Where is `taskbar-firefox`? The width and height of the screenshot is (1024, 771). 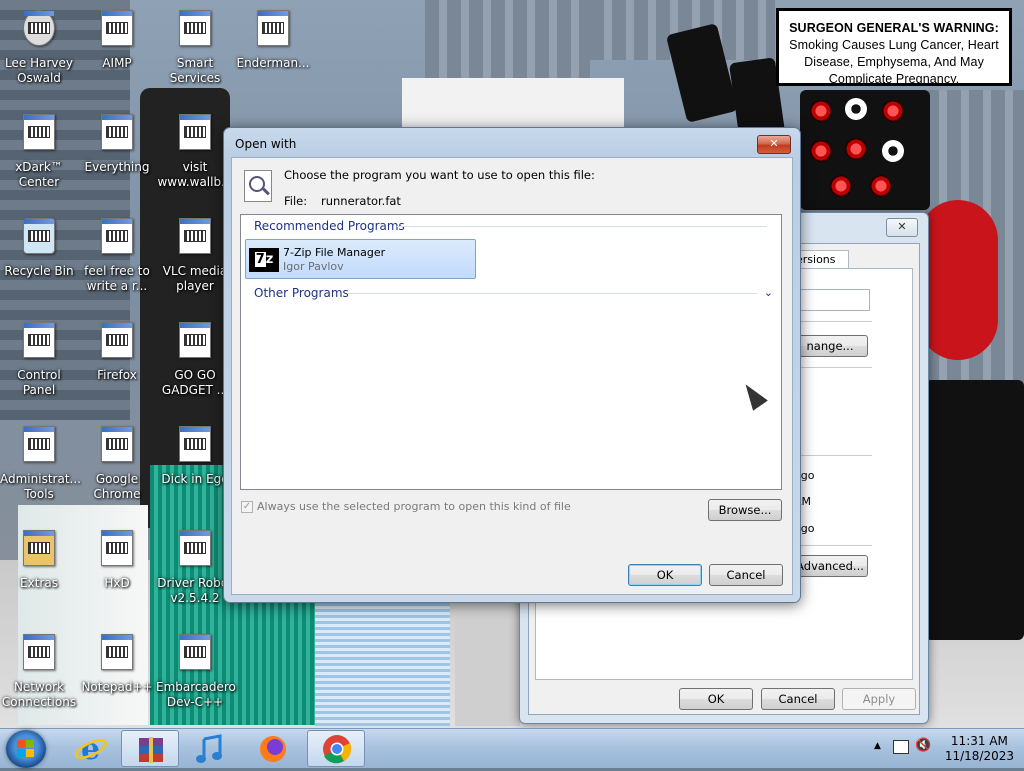
taskbar-firefox is located at coordinates (273, 748).